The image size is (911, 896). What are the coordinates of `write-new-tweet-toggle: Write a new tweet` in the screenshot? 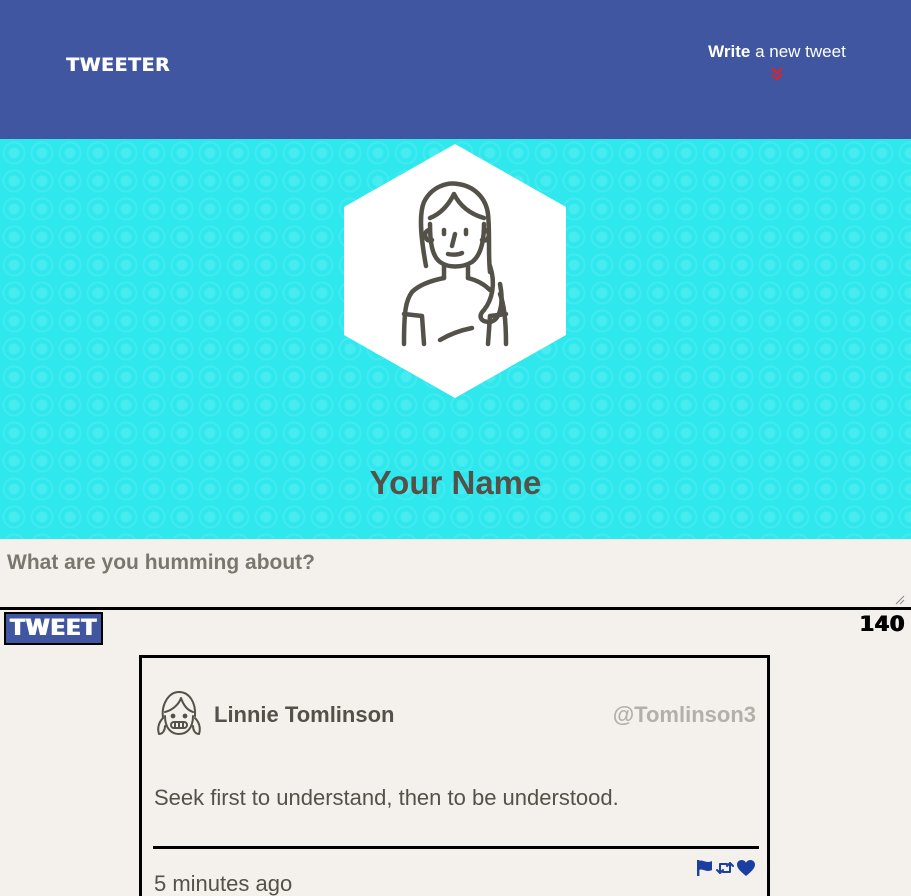 It's located at (777, 68).